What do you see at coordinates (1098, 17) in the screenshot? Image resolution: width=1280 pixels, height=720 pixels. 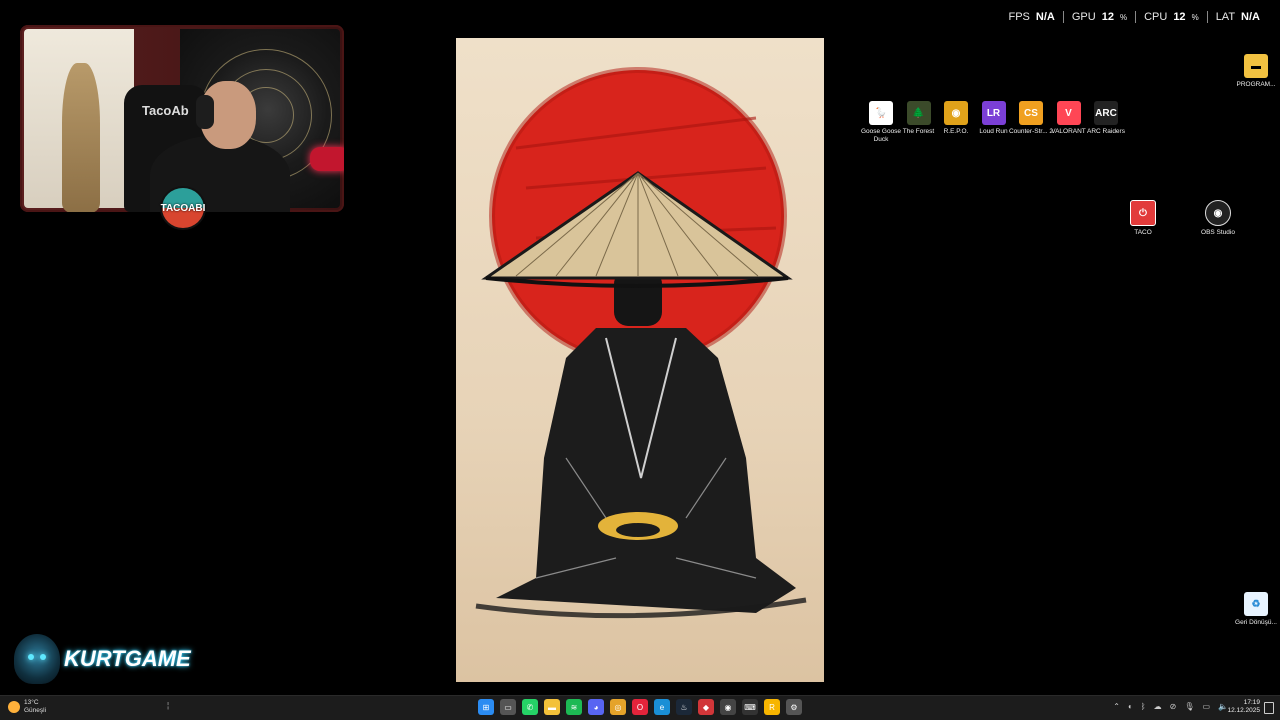 I see `gpu-stat: GPU 12%` at bounding box center [1098, 17].